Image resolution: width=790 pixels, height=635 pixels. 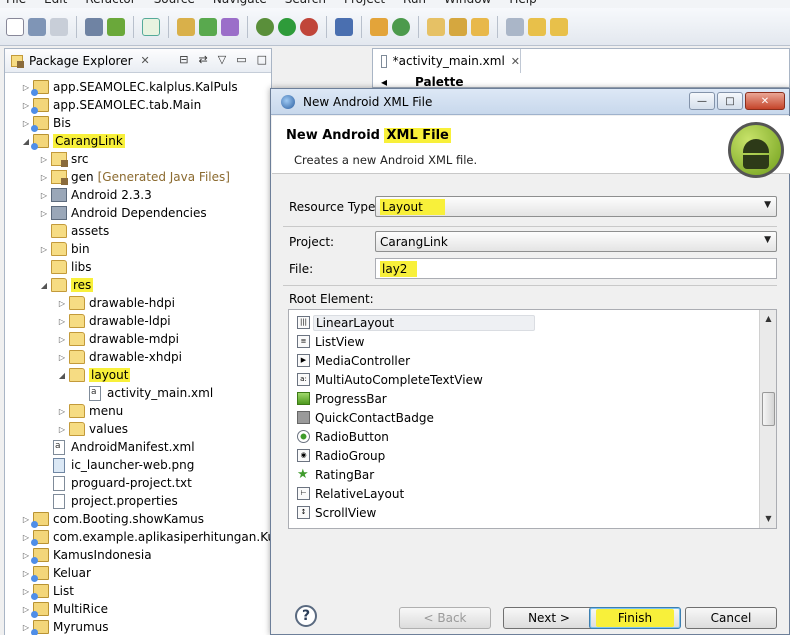 What do you see at coordinates (59, 26) in the screenshot?
I see `print-icon` at bounding box center [59, 26].